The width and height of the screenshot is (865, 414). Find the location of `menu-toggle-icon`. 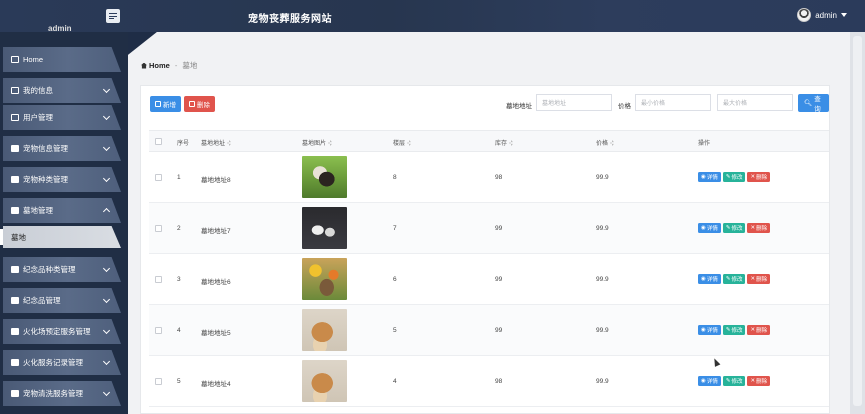

menu-toggle-icon is located at coordinates (113, 16).